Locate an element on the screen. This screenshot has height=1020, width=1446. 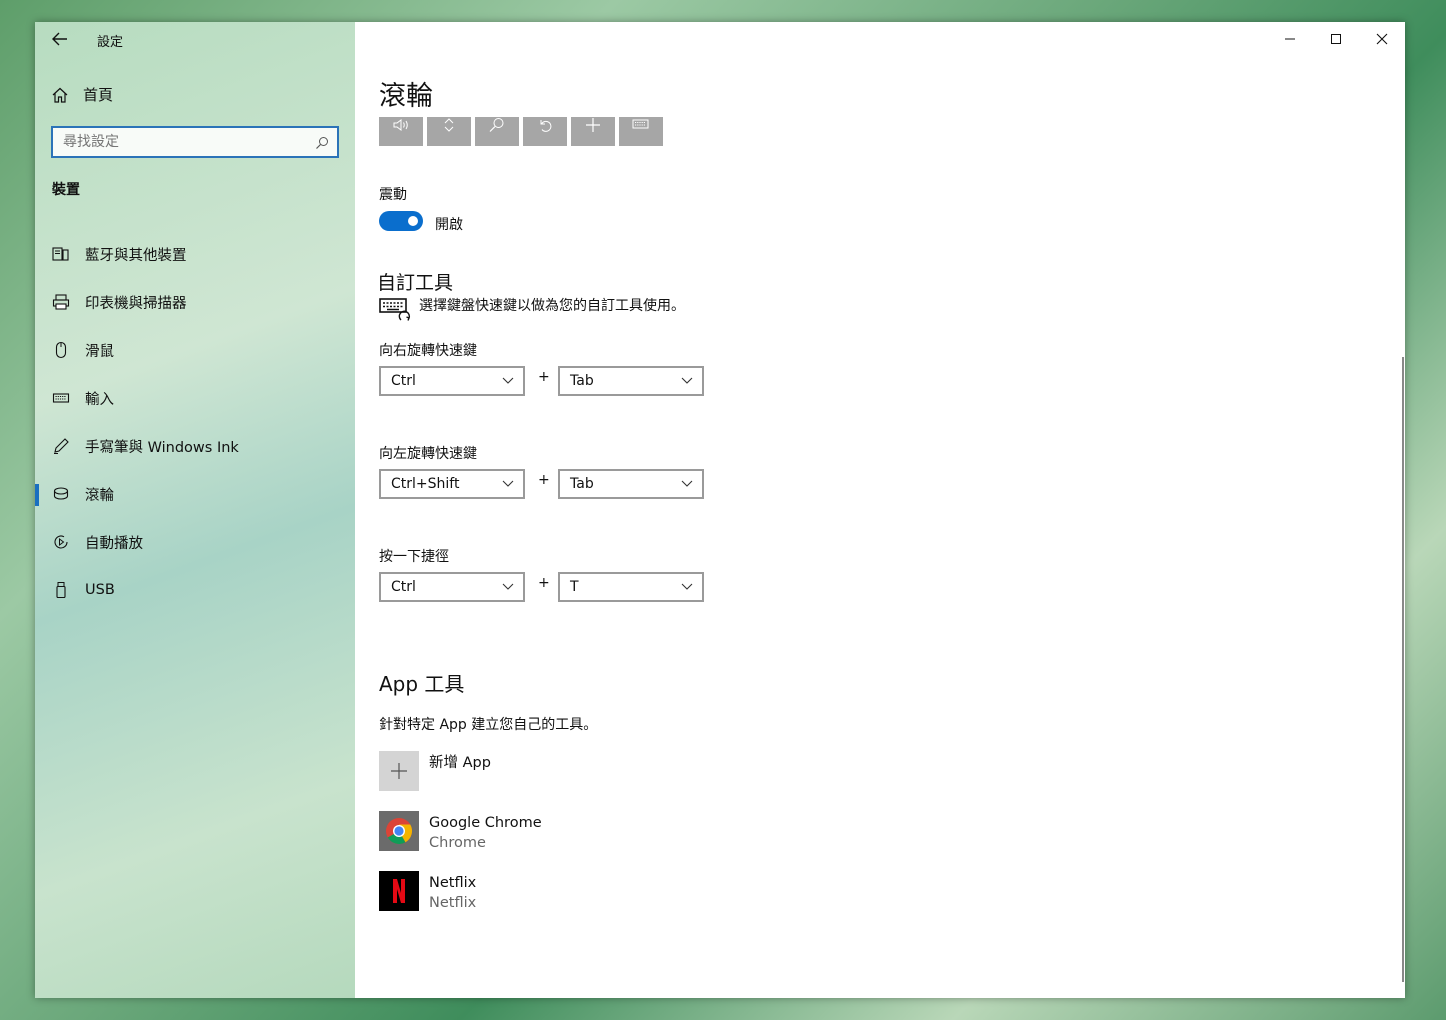
search-box is located at coordinates (195, 142).